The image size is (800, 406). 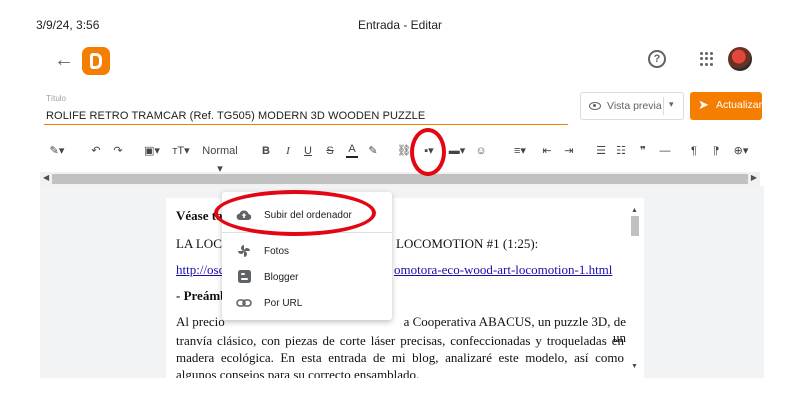 I want to click on menu-item-blogger: Blogger, so click(x=307, y=277).